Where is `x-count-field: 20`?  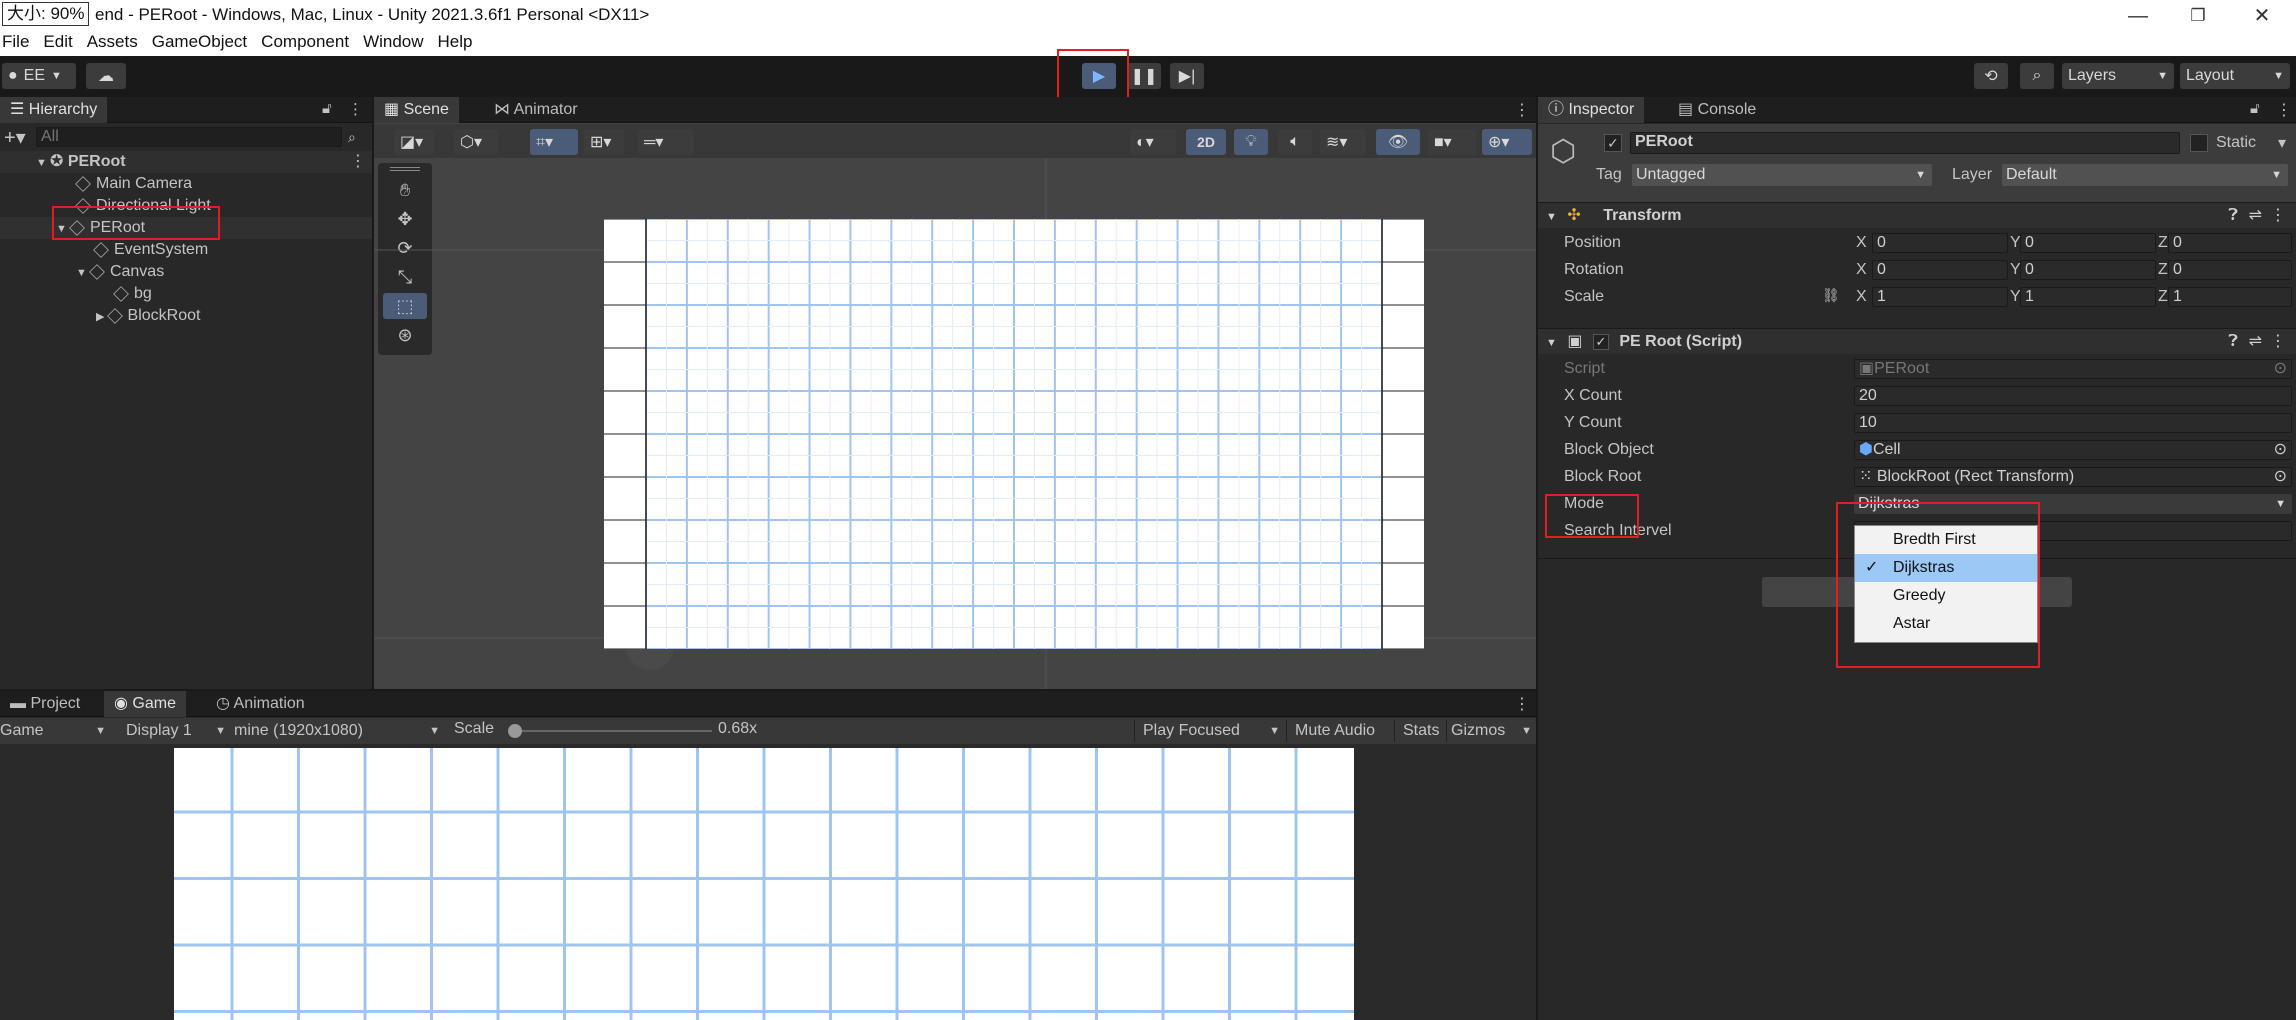 x-count-field: 20 is located at coordinates (2073, 396).